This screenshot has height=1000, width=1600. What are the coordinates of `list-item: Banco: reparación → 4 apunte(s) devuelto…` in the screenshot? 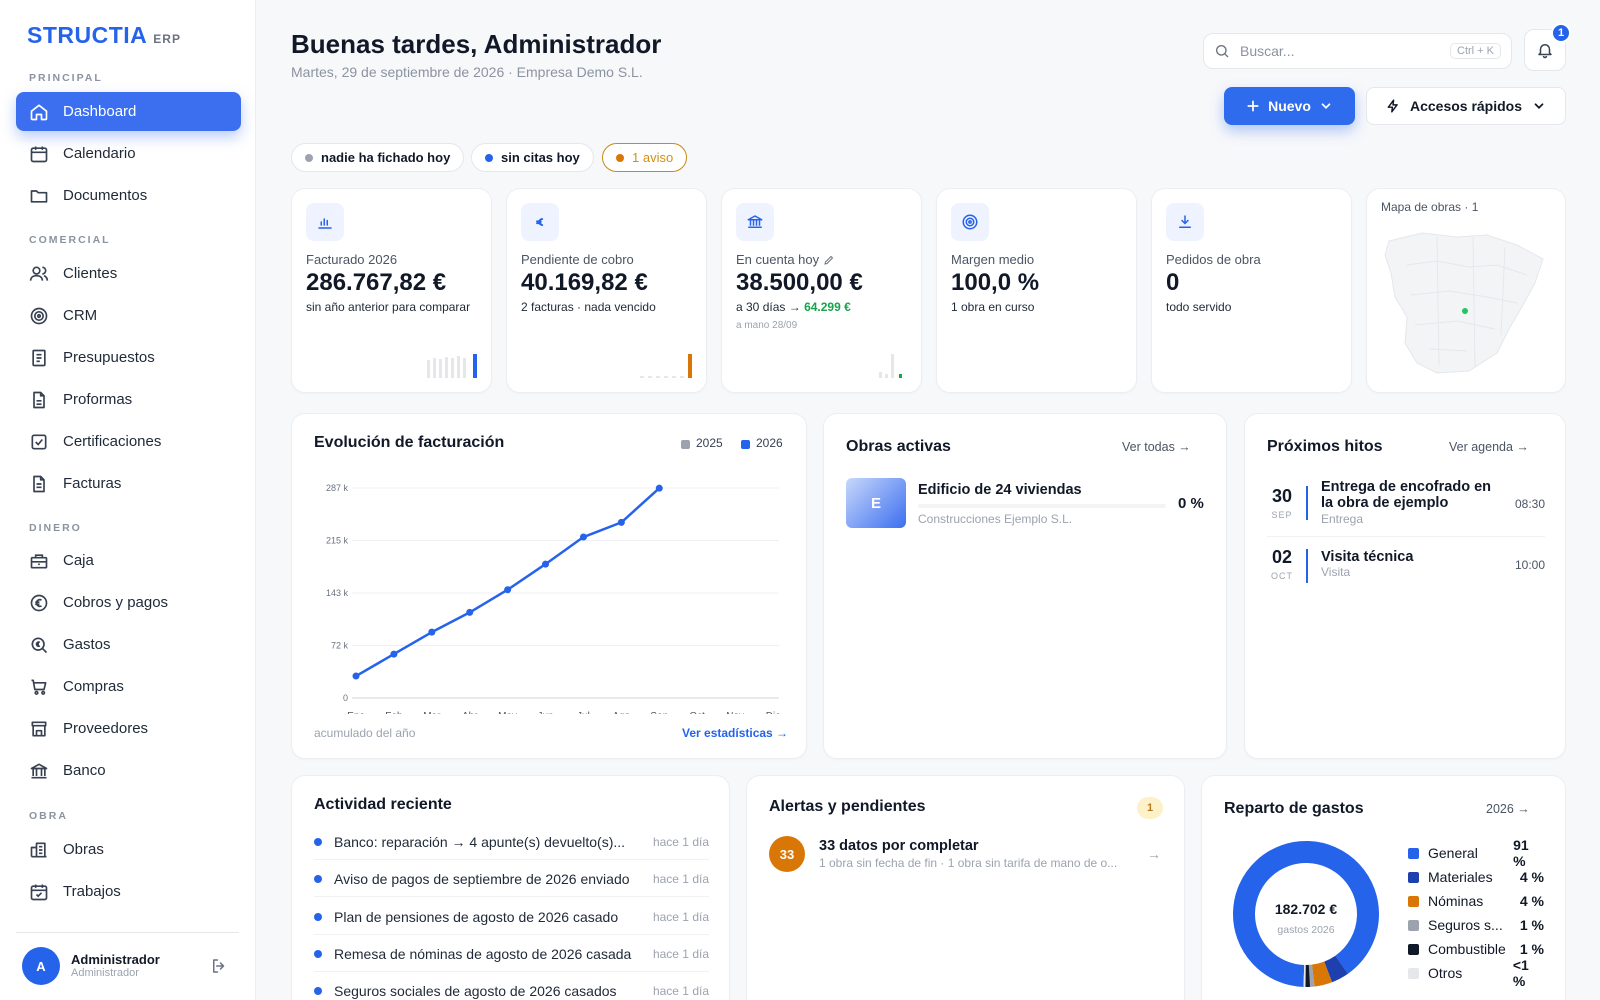 It's located at (511, 842).